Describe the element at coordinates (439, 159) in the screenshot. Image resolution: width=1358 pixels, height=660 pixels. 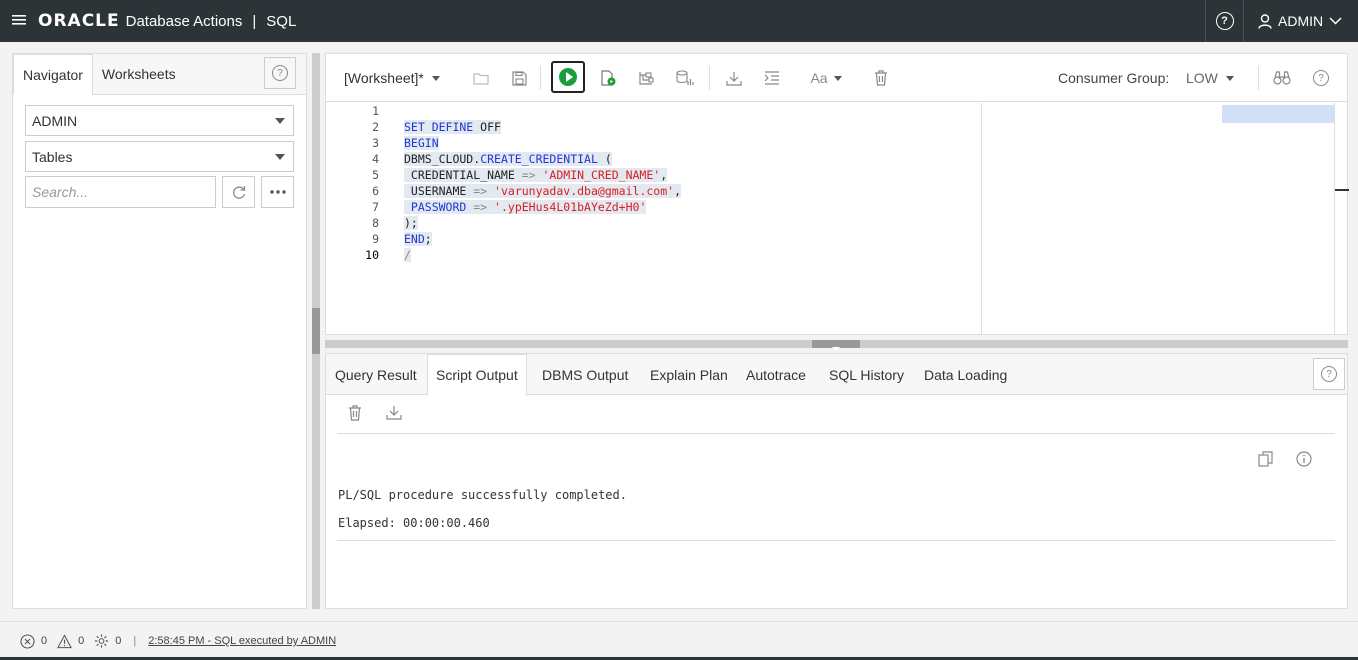
I see `code-token: DBMS_CLOUD` at that location.